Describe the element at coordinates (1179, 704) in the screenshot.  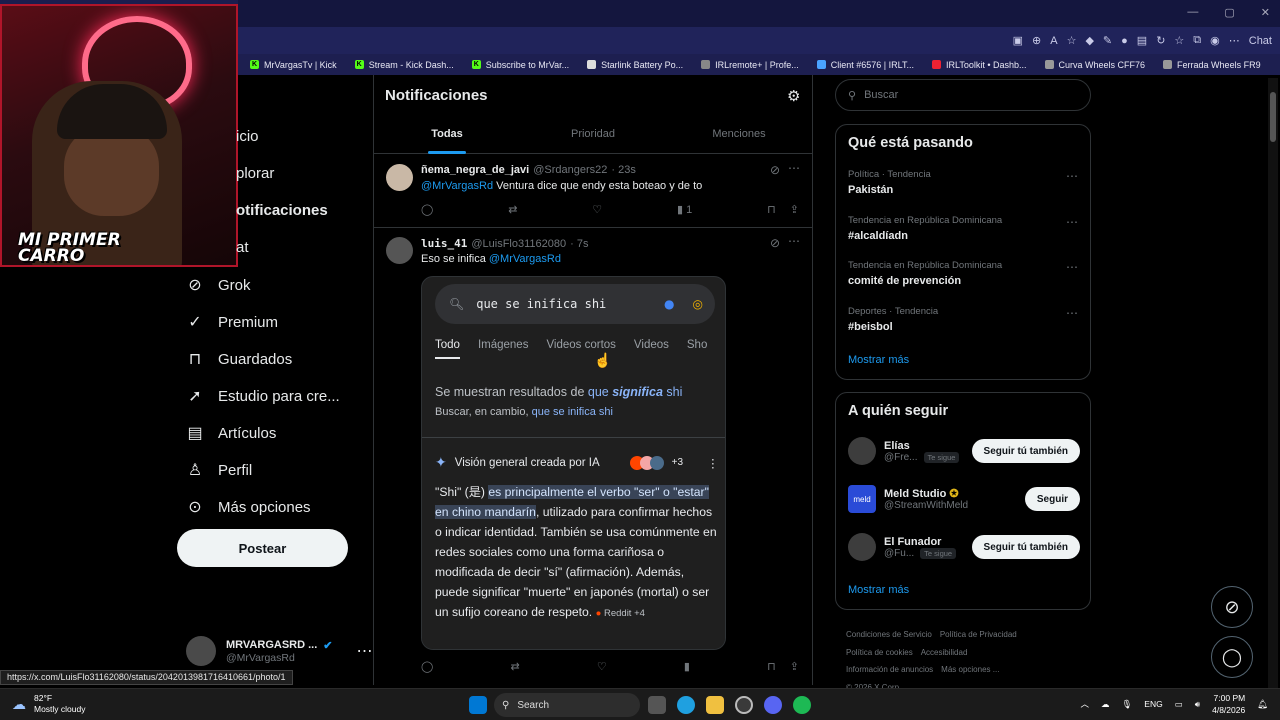
I see `network-icon: ▭` at that location.